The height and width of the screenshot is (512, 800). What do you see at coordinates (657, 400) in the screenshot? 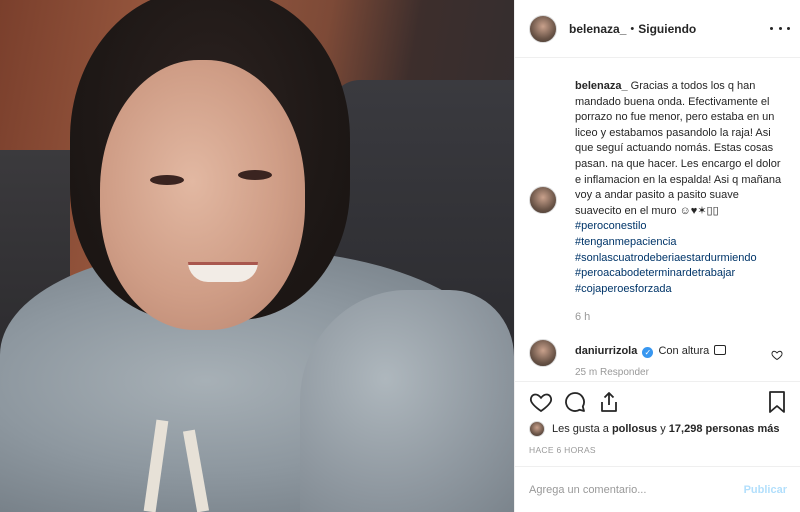
I see `action-bar` at bounding box center [657, 400].